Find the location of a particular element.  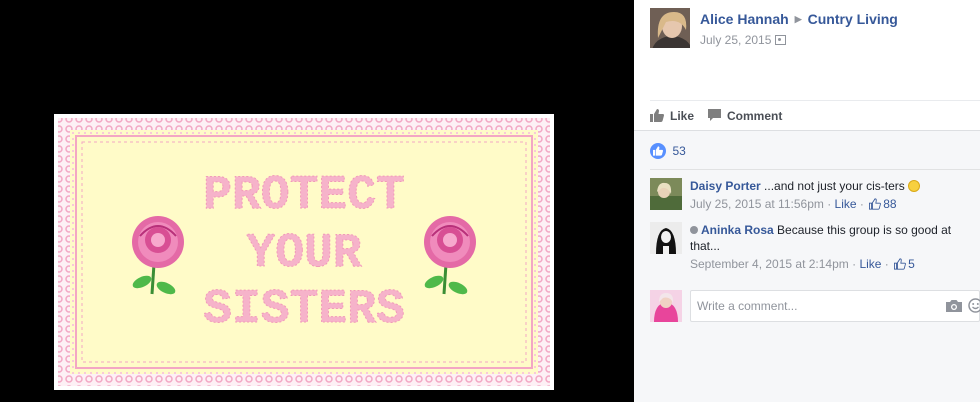

post-author-line: Alice Hannah ▶ Cuntry Living is located at coordinates (799, 19).